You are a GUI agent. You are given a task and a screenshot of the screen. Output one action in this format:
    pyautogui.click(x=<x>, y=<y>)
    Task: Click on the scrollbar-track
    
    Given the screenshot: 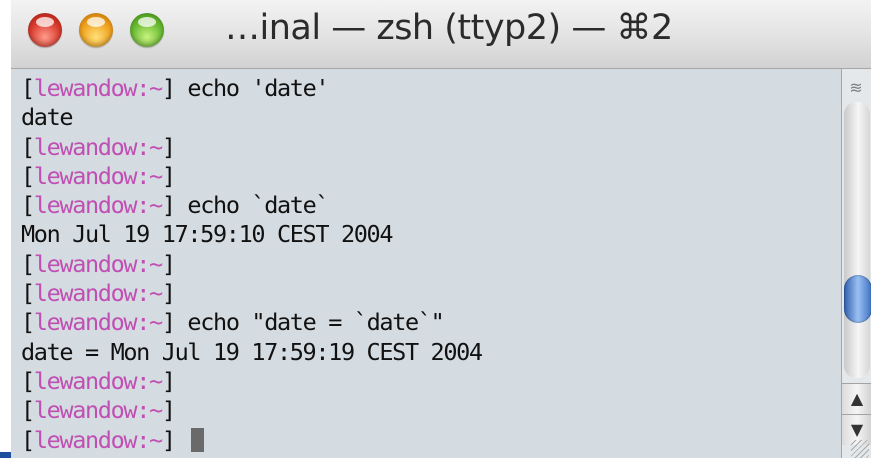 What is the action you would take?
    pyautogui.click(x=857, y=240)
    